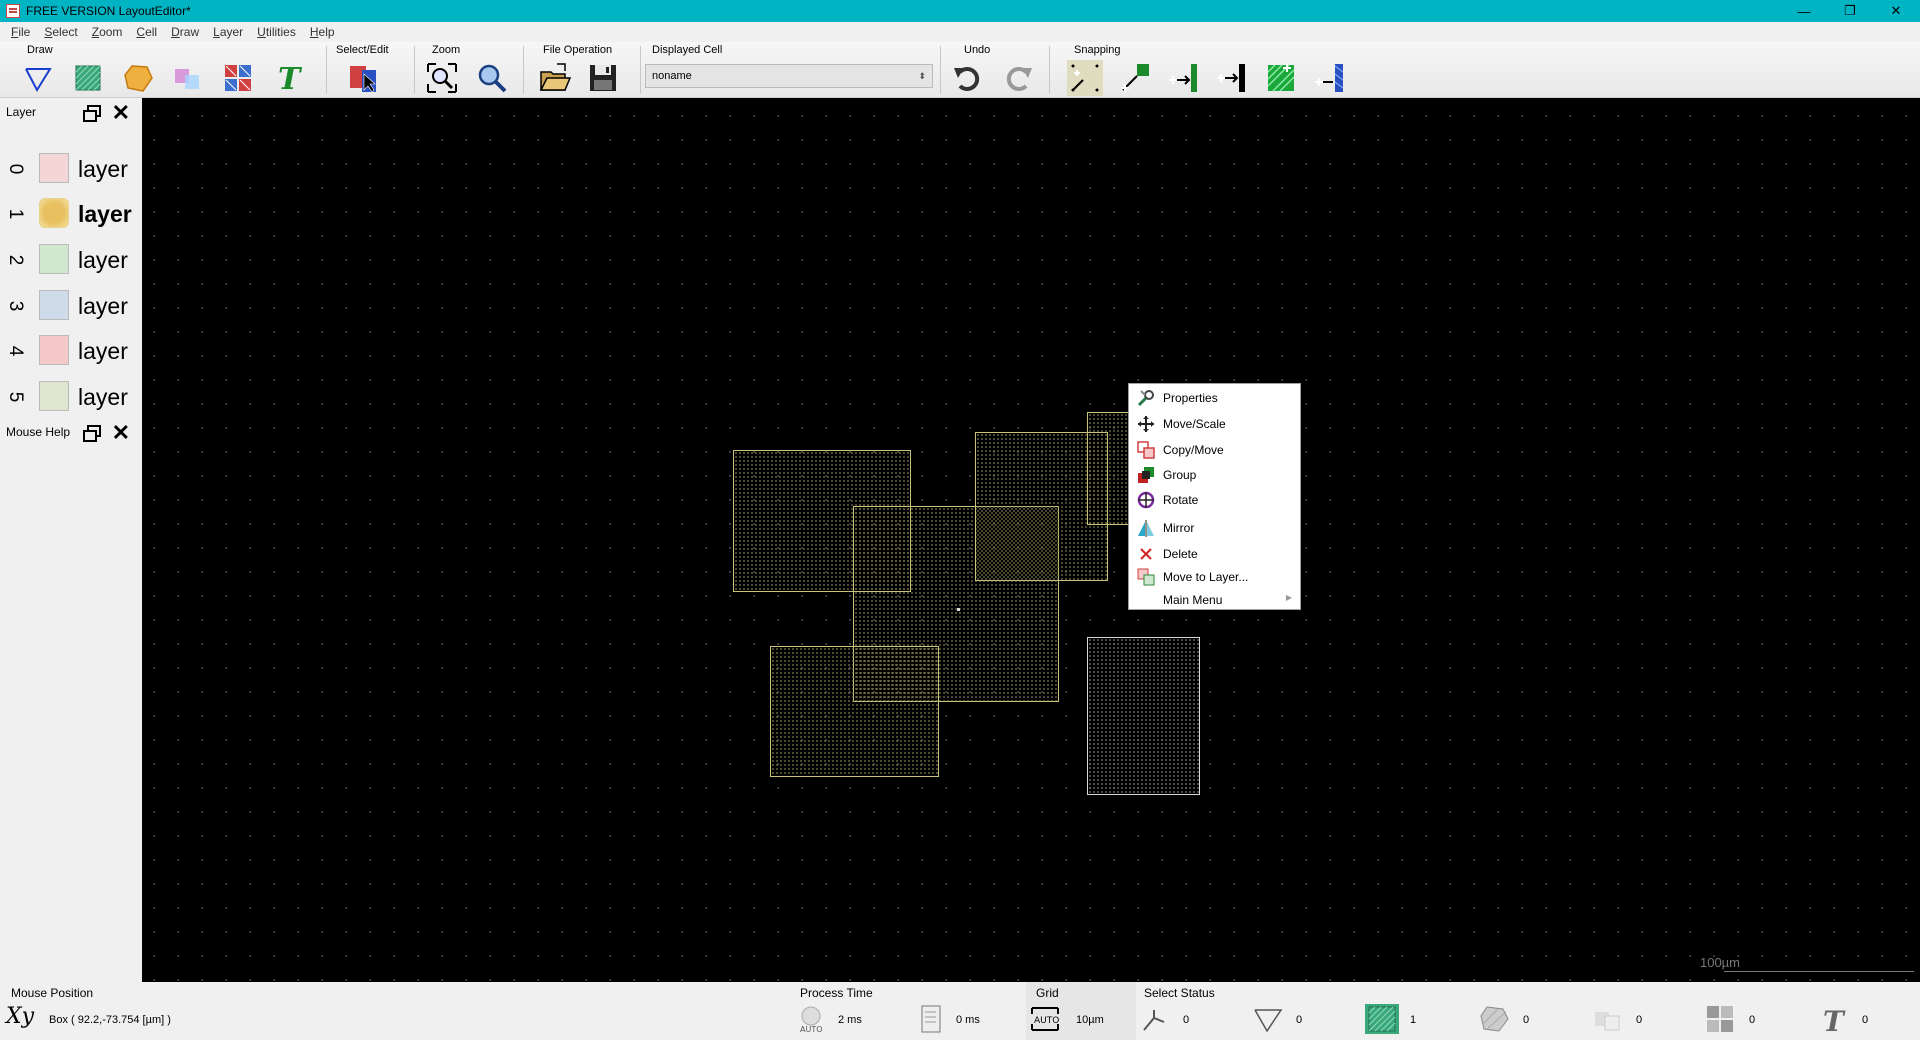  What do you see at coordinates (1608, 1019) in the screenshot?
I see `select-cellref-icon` at bounding box center [1608, 1019].